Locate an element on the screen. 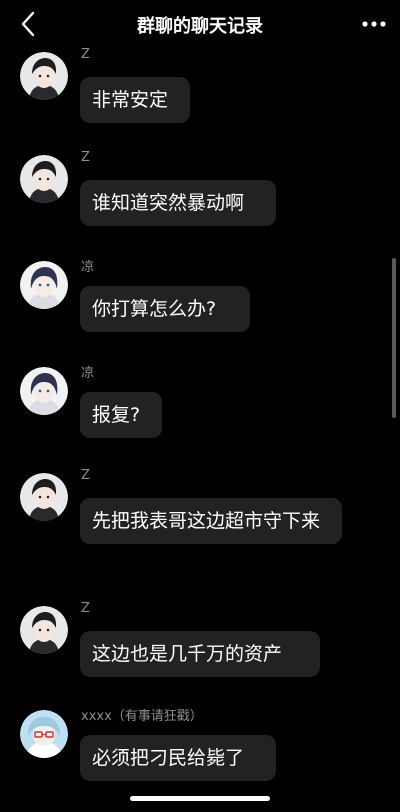  message-bubble: 这边也是几千万的资产 is located at coordinates (200, 654).